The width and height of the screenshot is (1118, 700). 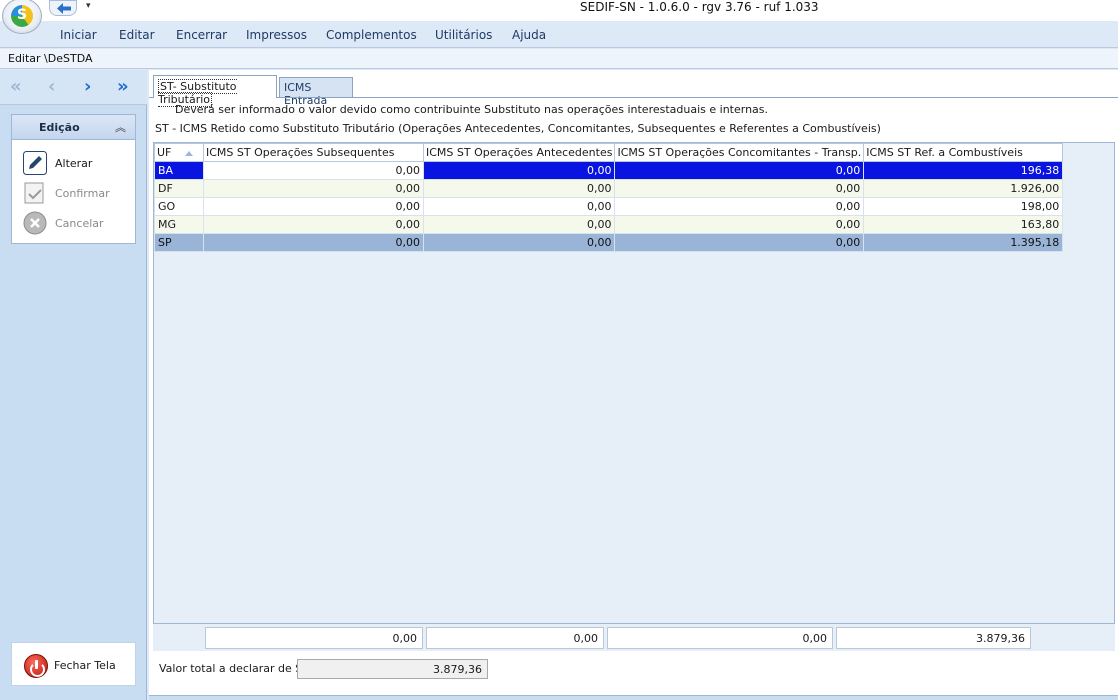 I want to click on previous-record-icon: ‹, so click(x=51, y=87).